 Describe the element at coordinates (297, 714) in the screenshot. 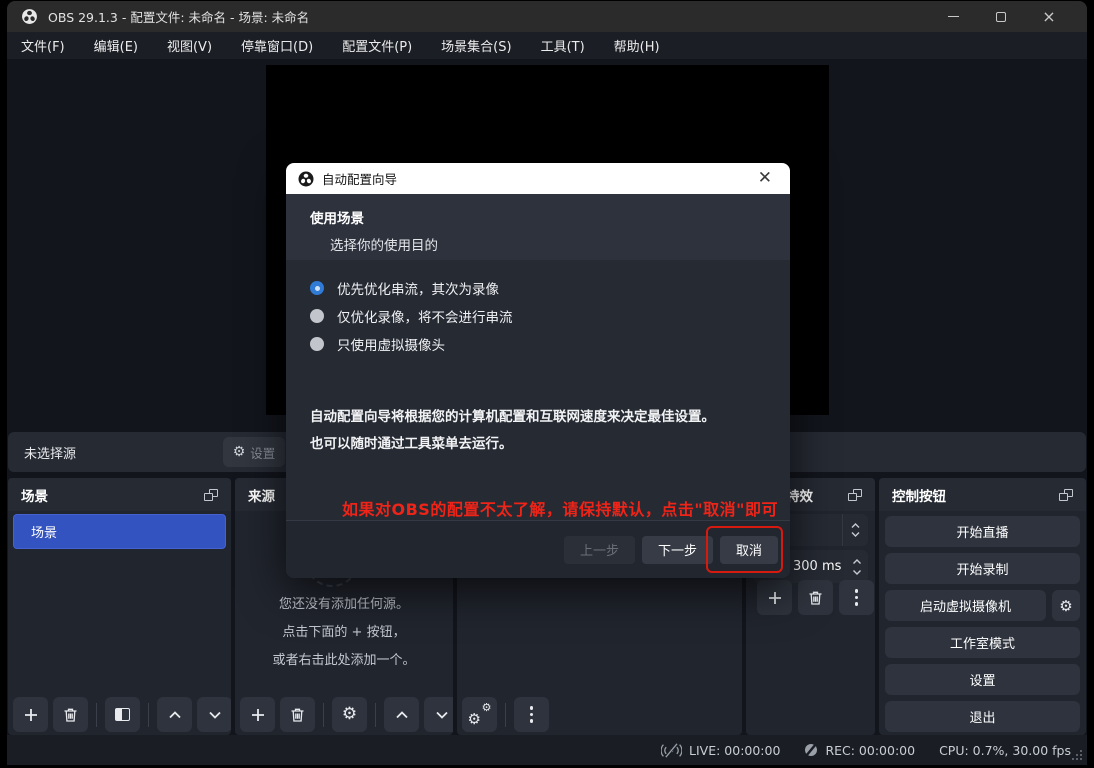

I see `remove-source-button` at that location.